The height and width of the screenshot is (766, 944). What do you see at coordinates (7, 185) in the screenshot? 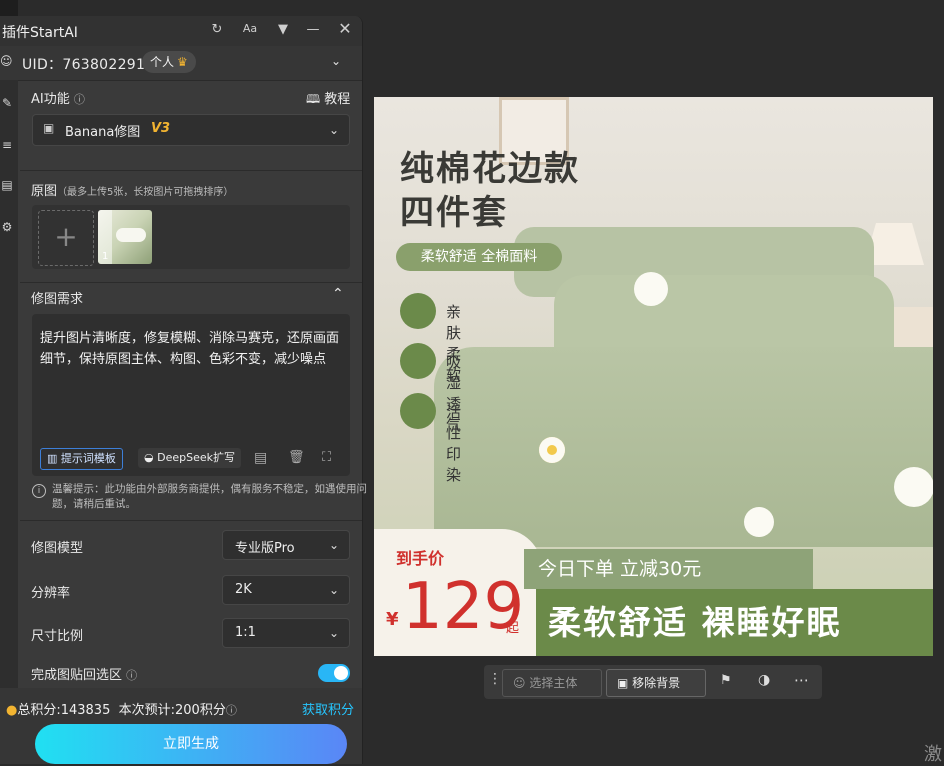
I see `library-nav-icon: ▤` at bounding box center [7, 185].